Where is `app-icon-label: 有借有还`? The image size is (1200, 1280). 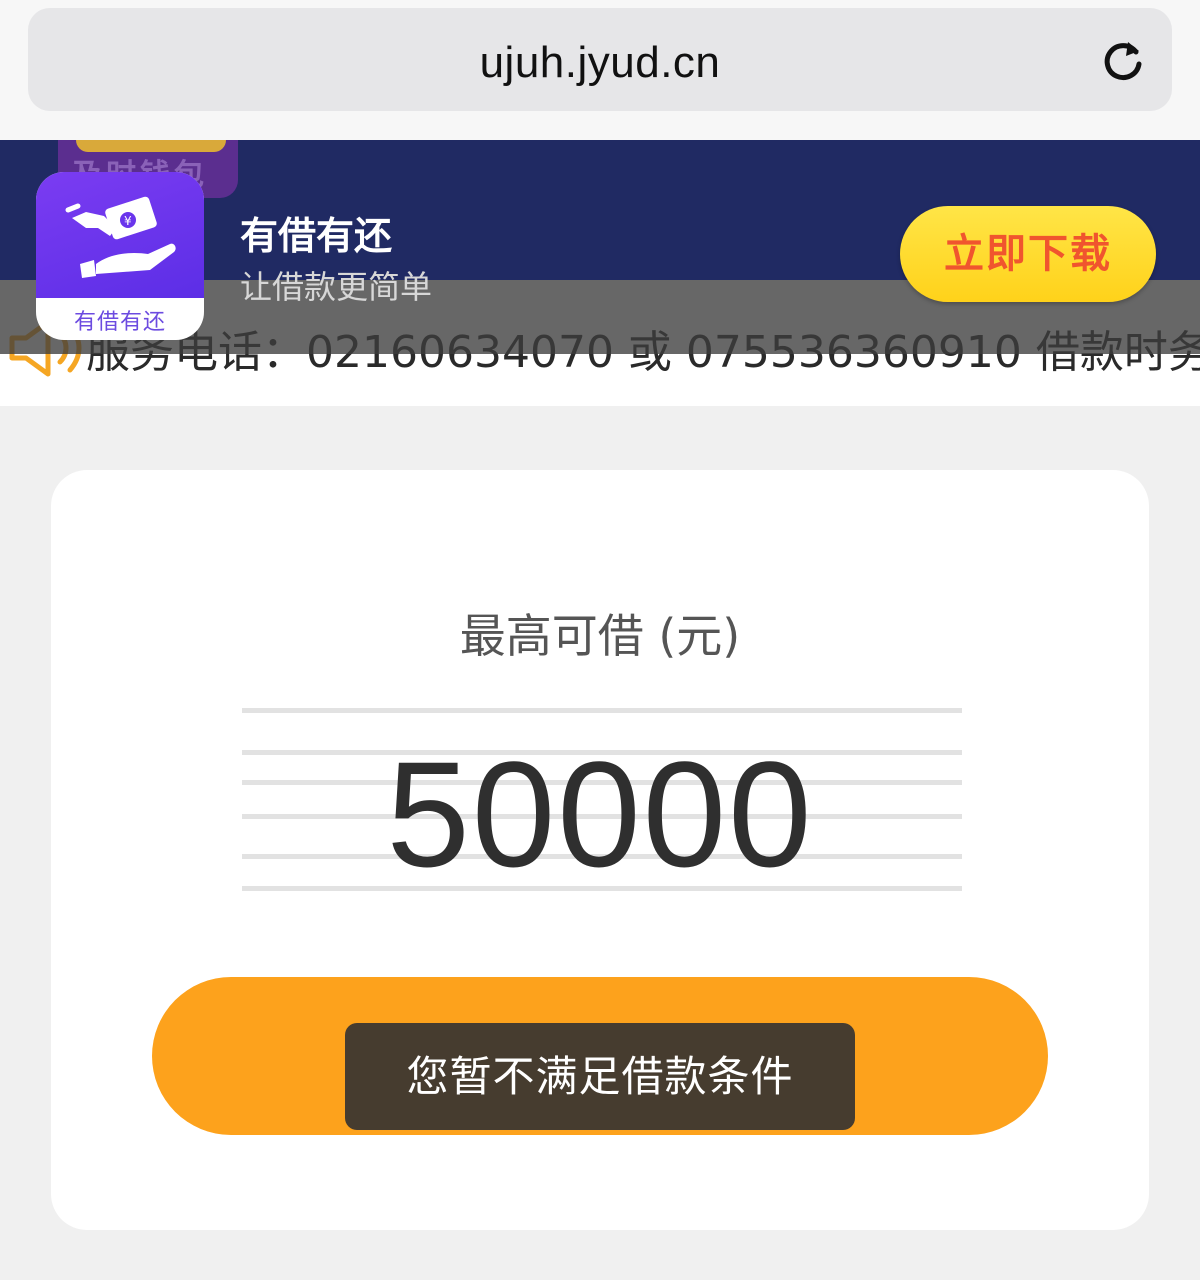 app-icon-label: 有借有还 is located at coordinates (119, 322).